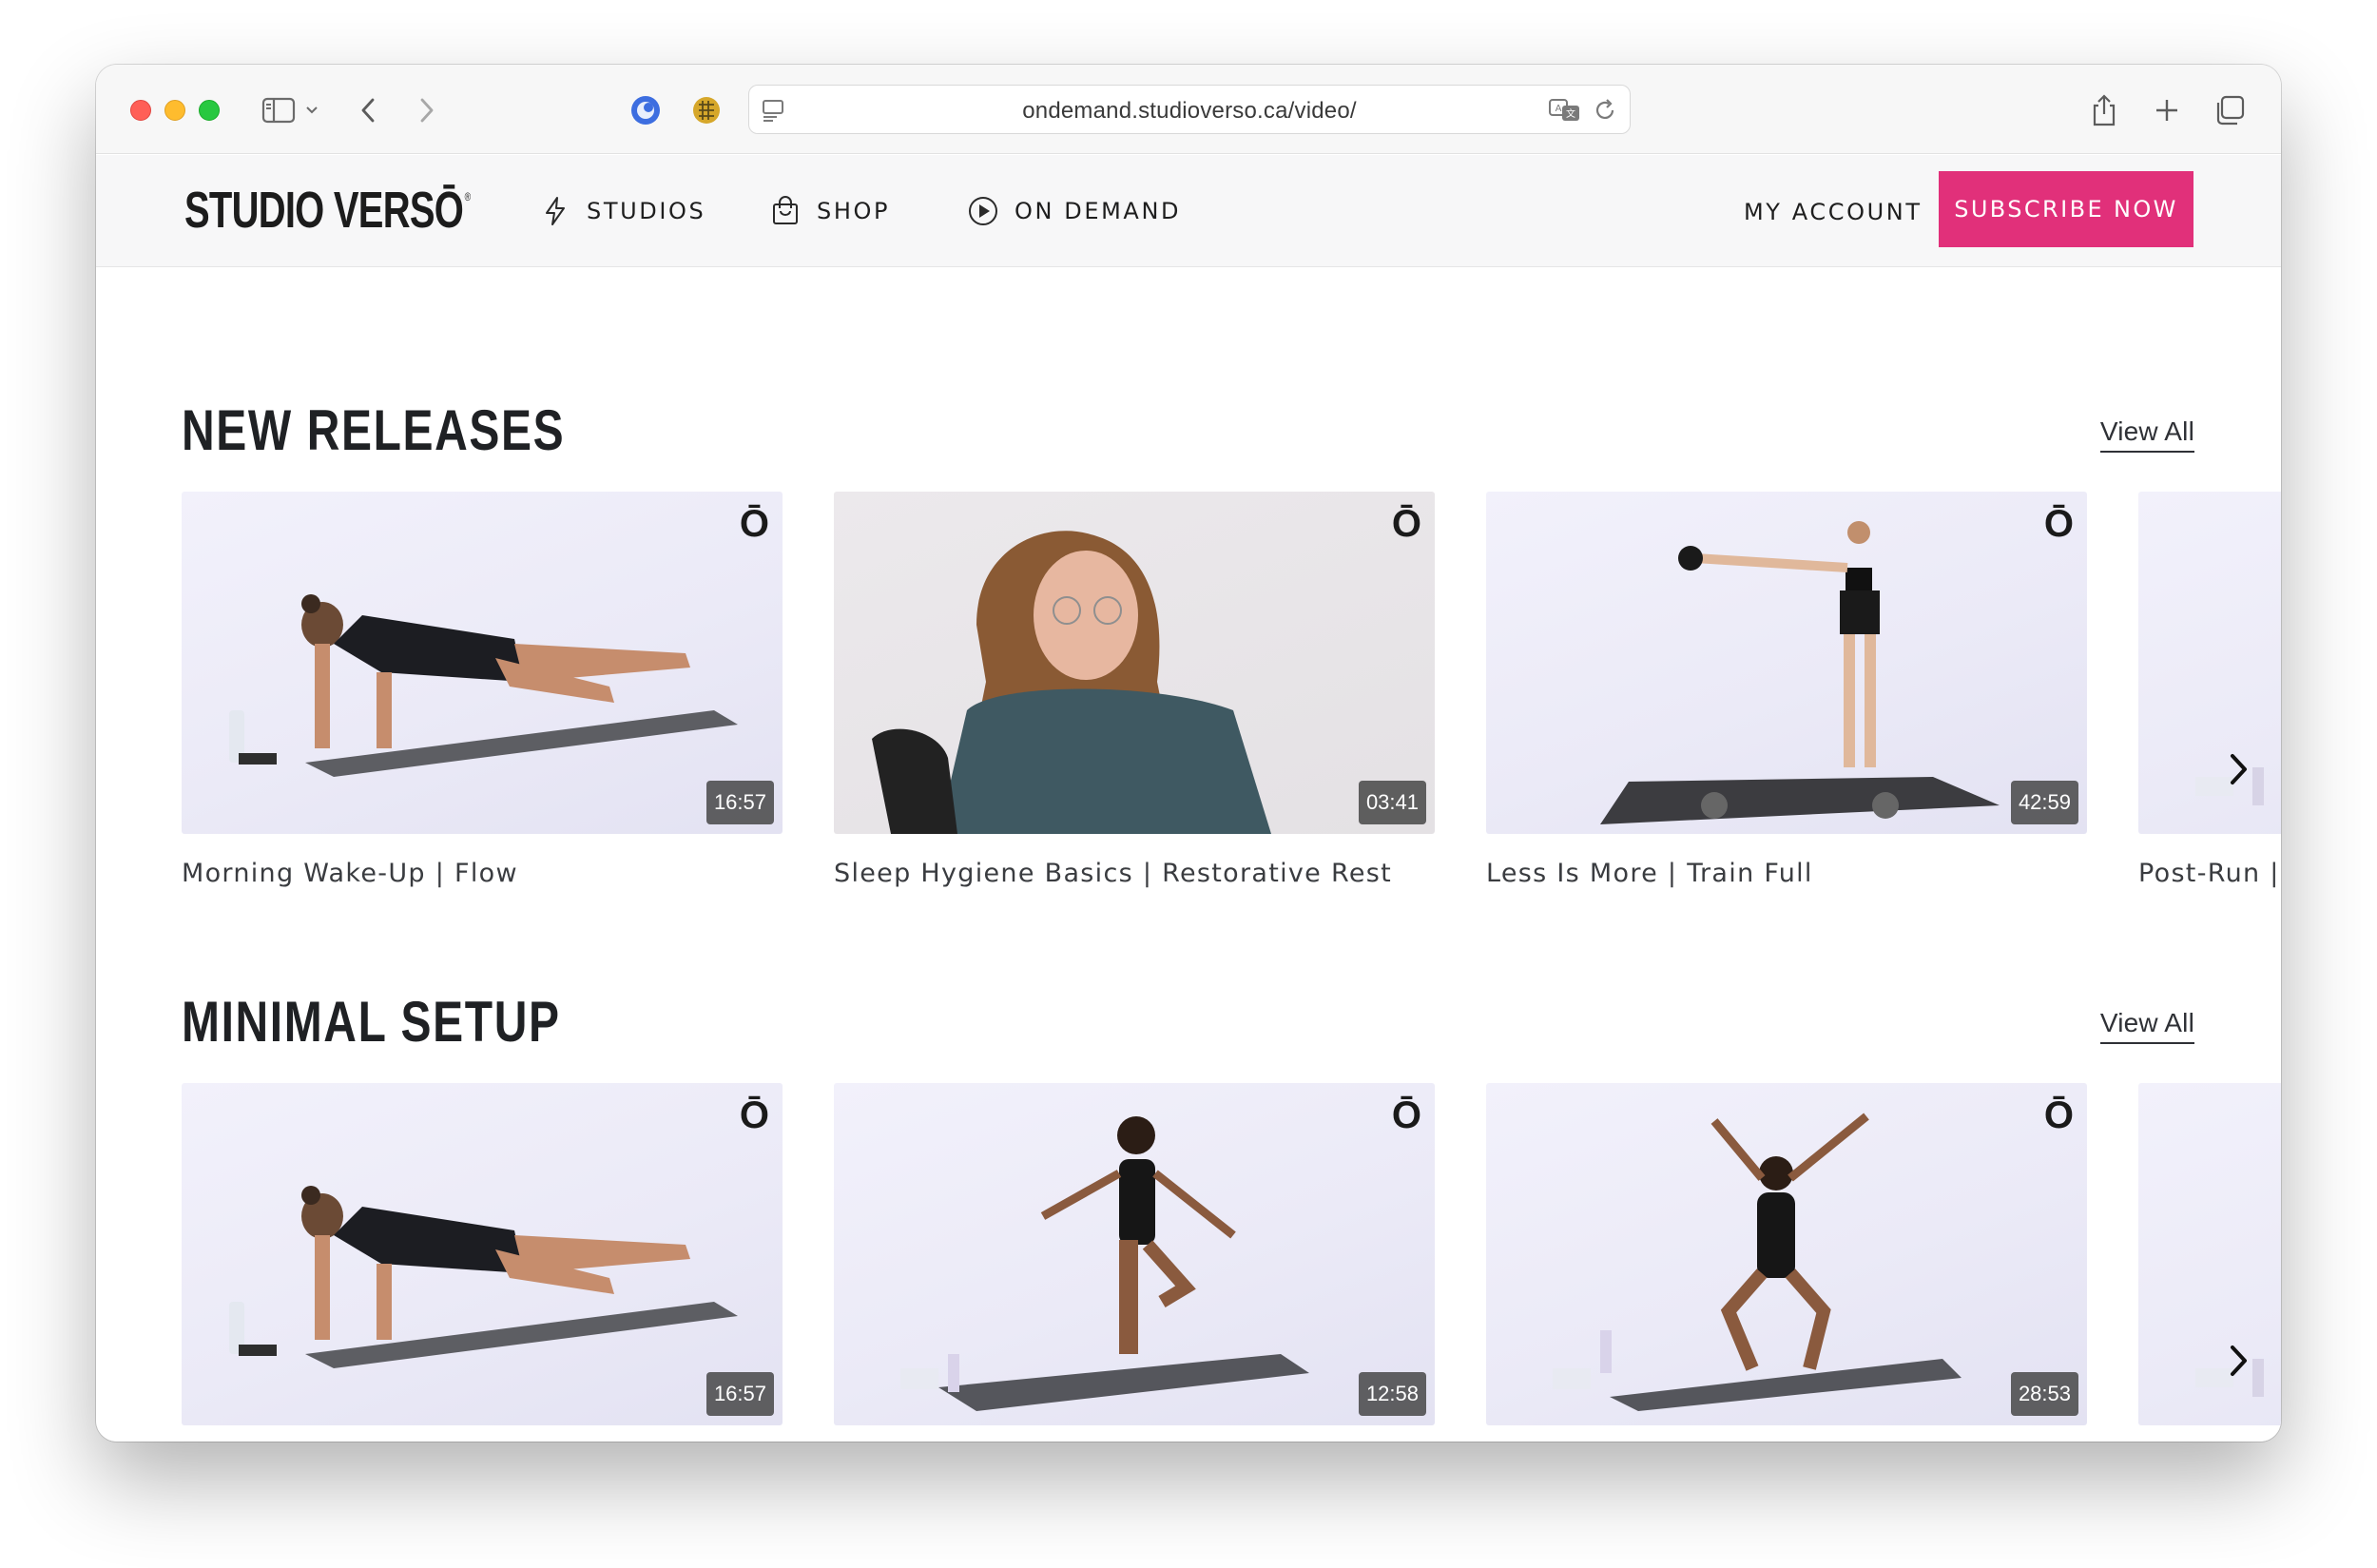 The image size is (2377, 1568). What do you see at coordinates (1098, 211) in the screenshot?
I see `nav-label-on-demand: ON DEMAND` at bounding box center [1098, 211].